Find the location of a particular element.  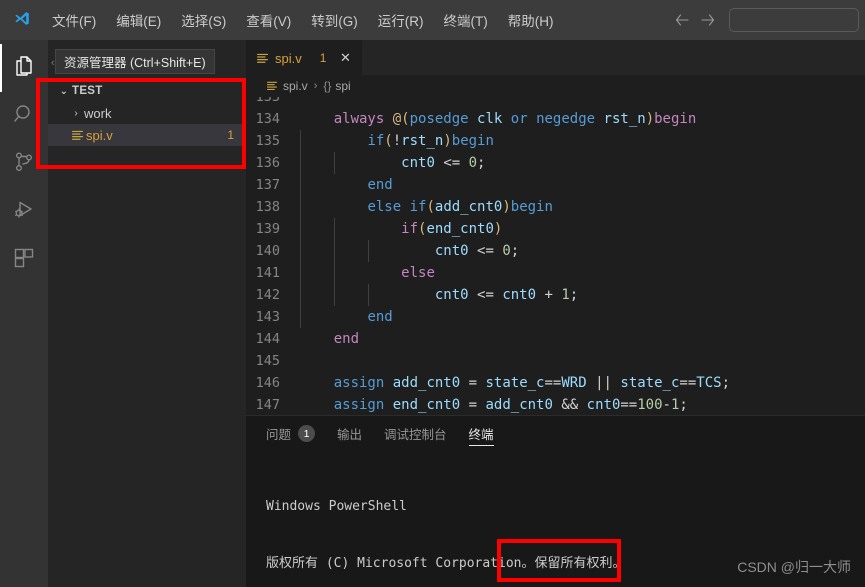

code-token: rst_n is located at coordinates (422, 141).